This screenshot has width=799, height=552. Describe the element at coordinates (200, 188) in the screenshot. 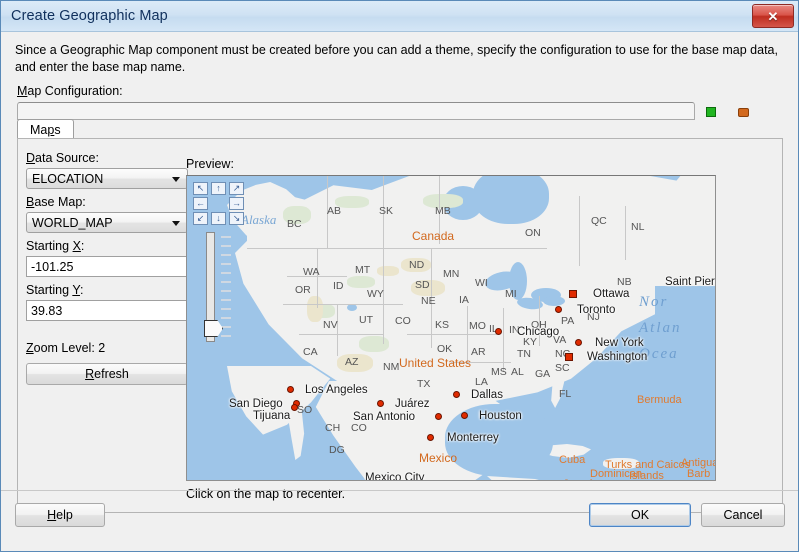

I see `pan-northwest-button: ↖` at that location.